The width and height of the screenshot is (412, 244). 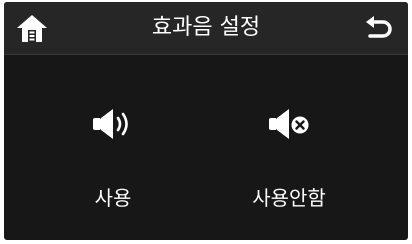 What do you see at coordinates (289, 124) in the screenshot?
I see `speaker-mute-icon` at bounding box center [289, 124].